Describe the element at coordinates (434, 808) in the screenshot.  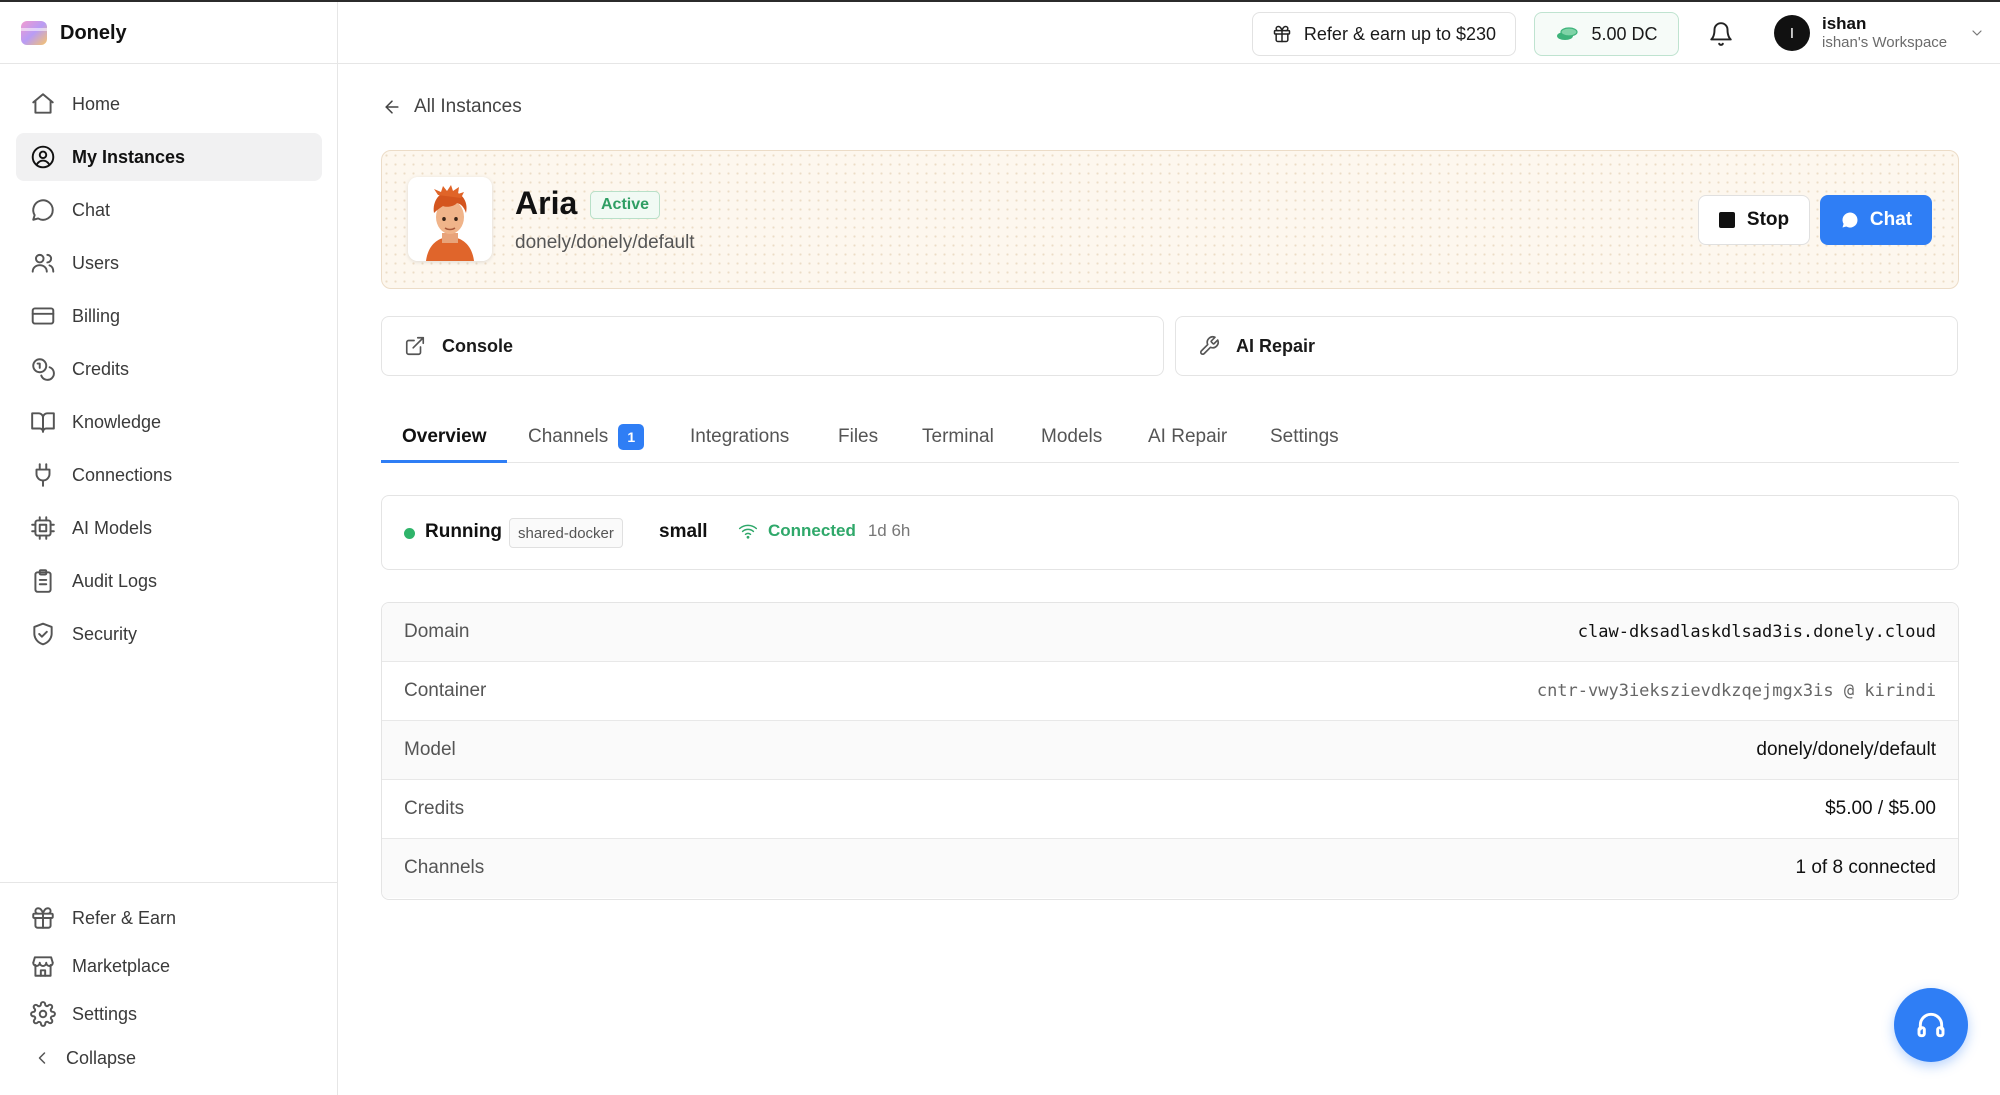
I see `detail-label: Credits` at that location.